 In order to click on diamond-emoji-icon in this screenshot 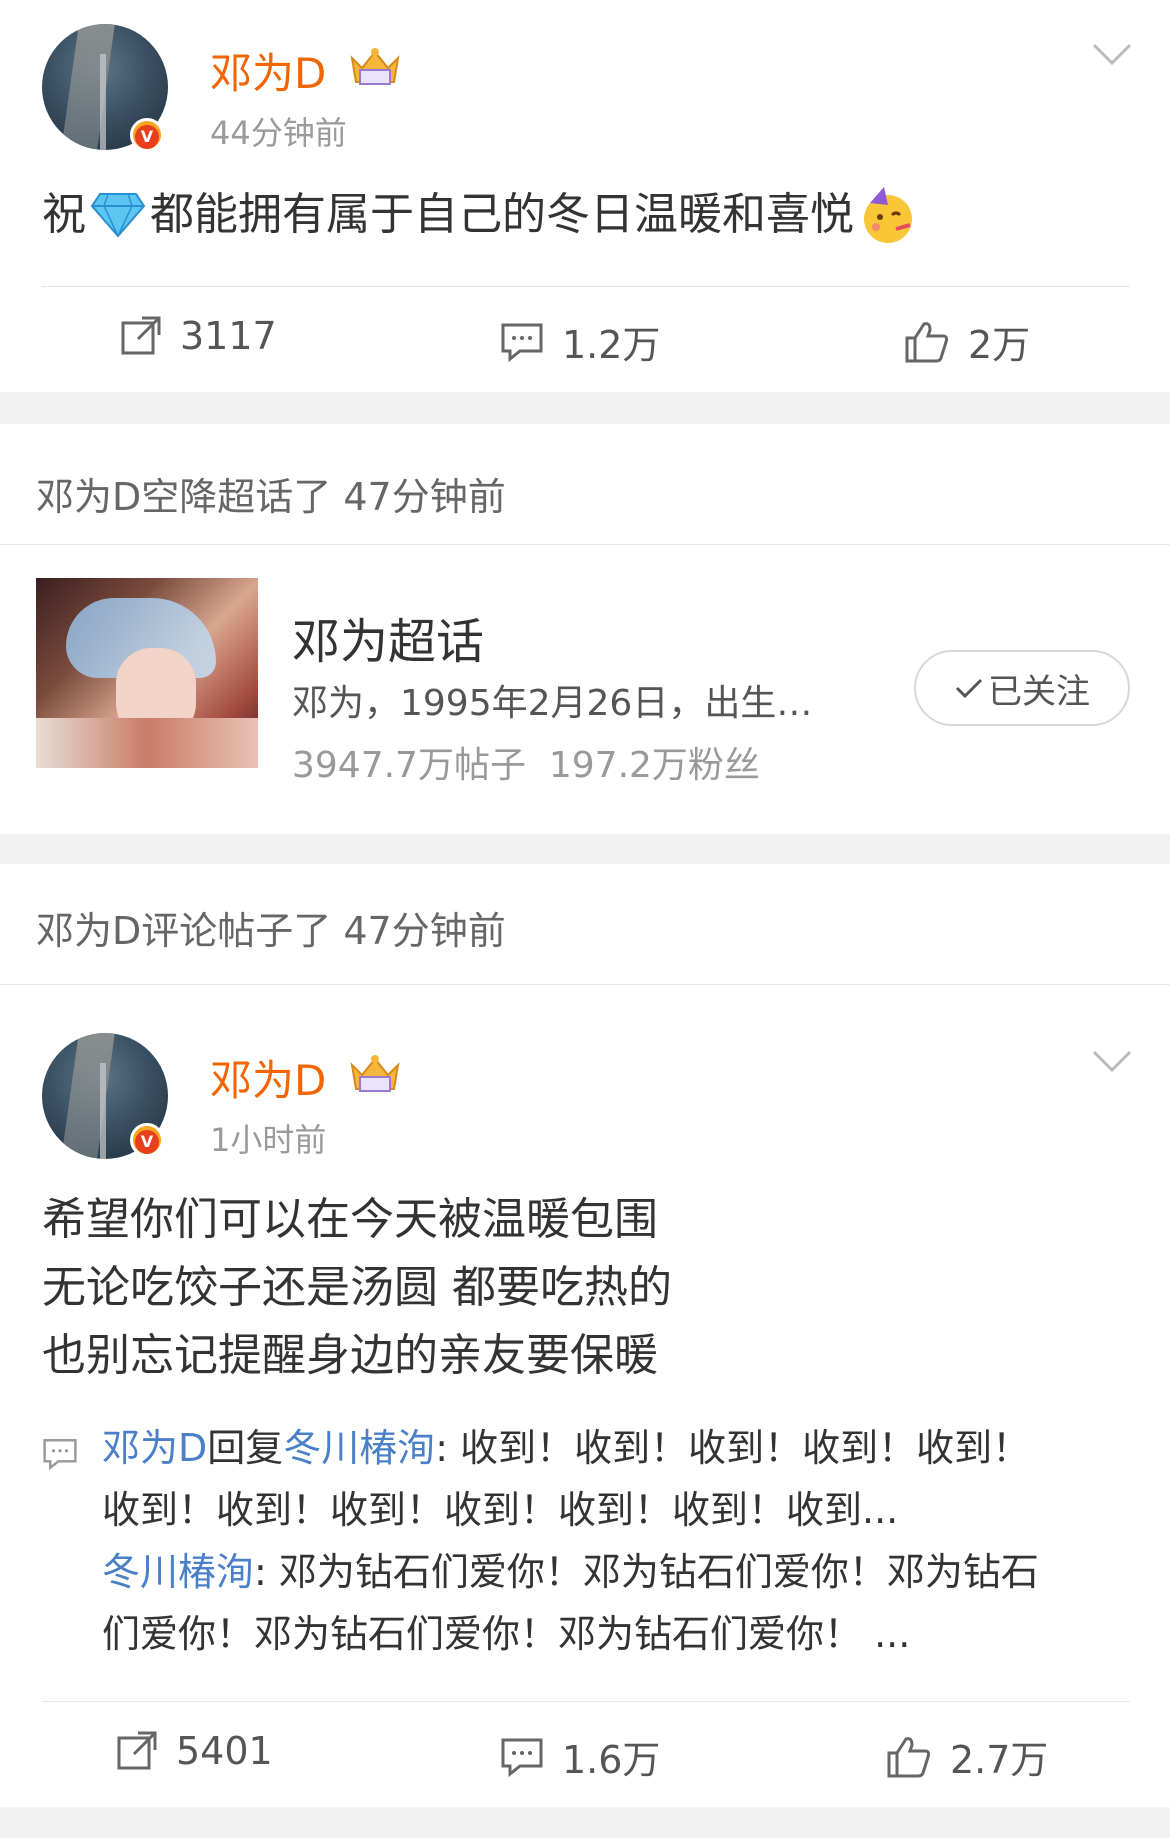, I will do `click(118, 215)`.